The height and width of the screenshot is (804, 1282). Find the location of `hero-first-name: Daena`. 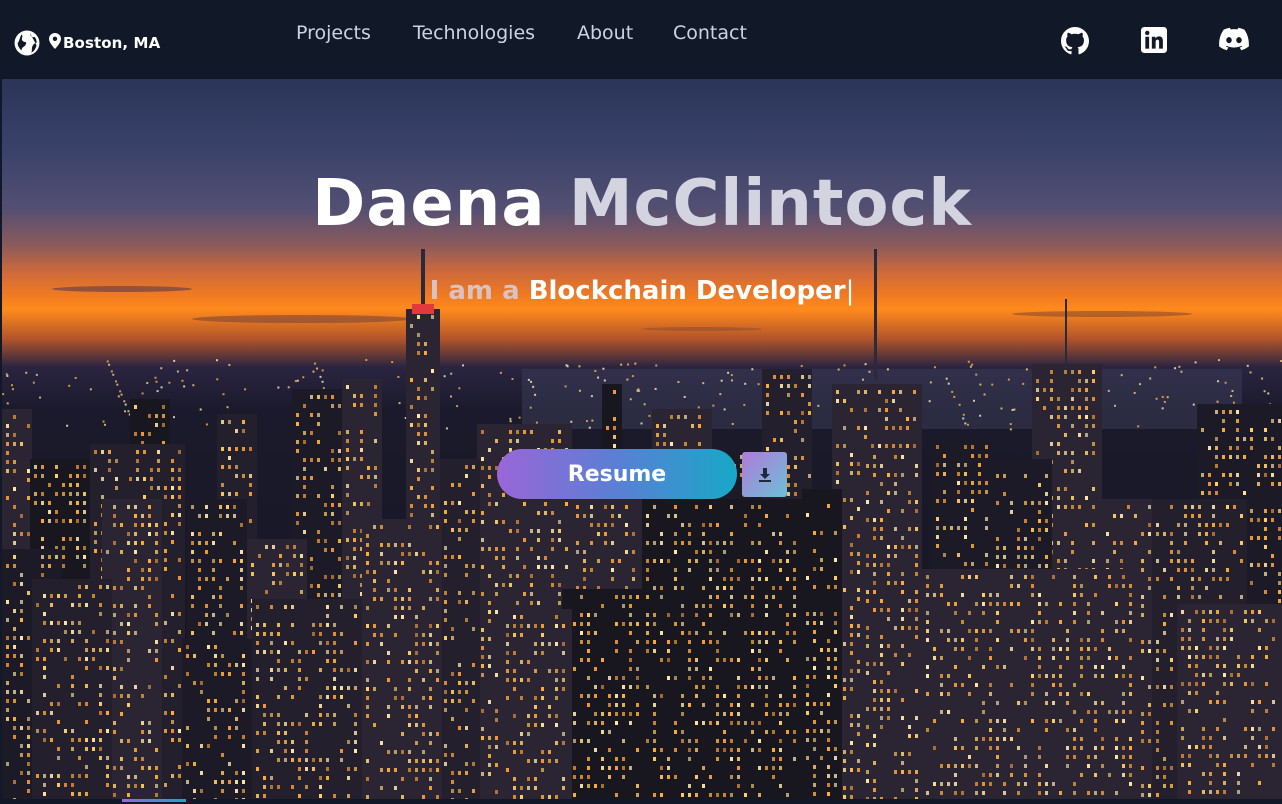

hero-first-name: Daena is located at coordinates (429, 204).